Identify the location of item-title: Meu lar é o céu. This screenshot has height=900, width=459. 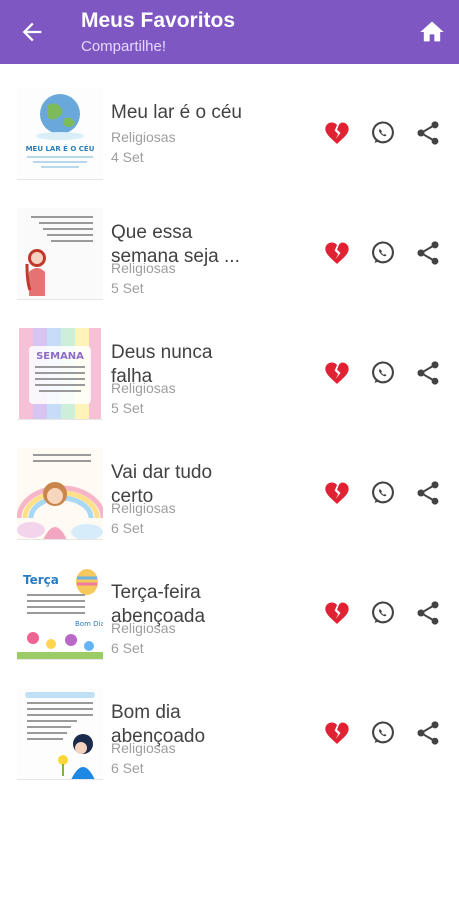
(176, 112).